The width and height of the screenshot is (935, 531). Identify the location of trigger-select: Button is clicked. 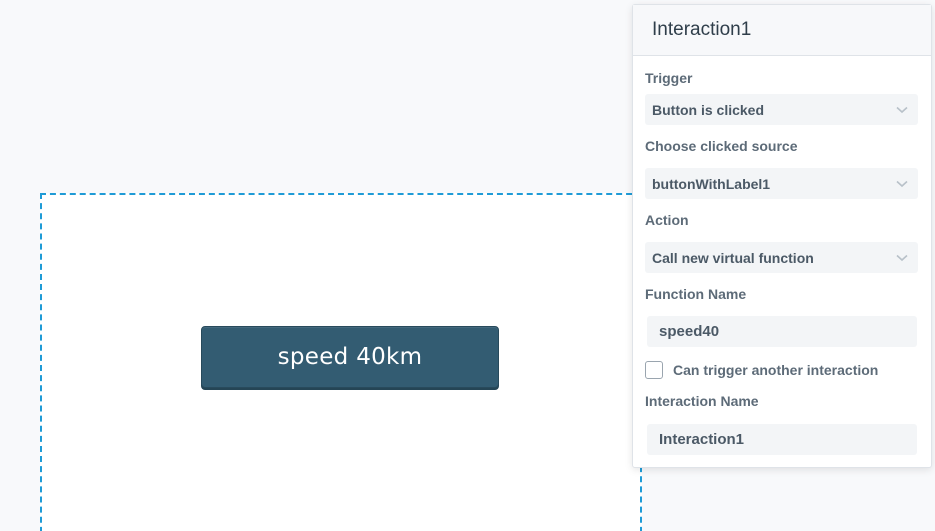
(781, 109).